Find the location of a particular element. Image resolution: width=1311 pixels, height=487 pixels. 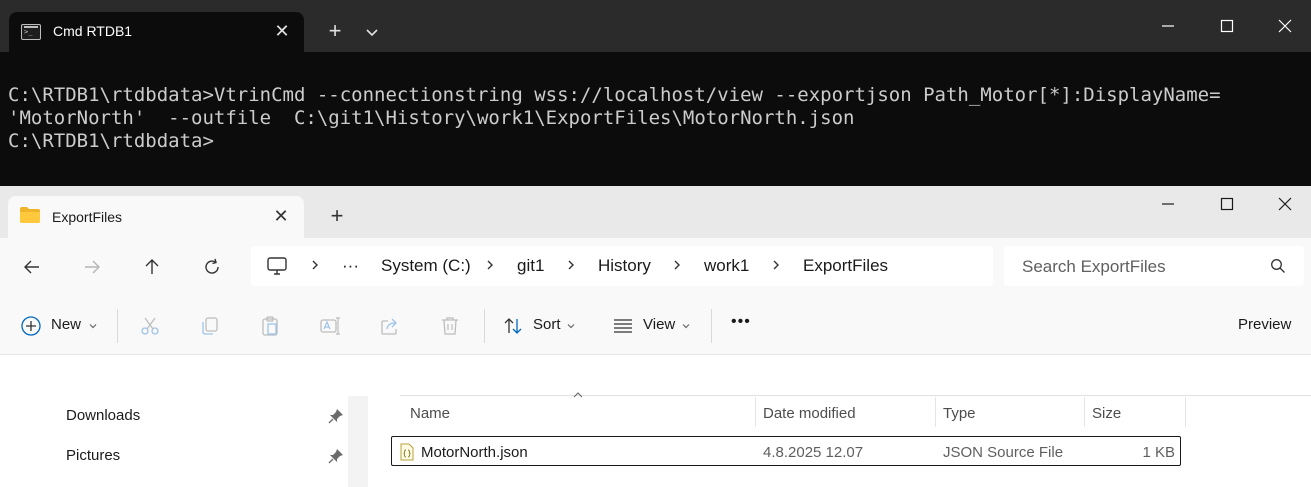

terminal-prompt: C:\RTDB1\rtdbdata> is located at coordinates (111, 141).